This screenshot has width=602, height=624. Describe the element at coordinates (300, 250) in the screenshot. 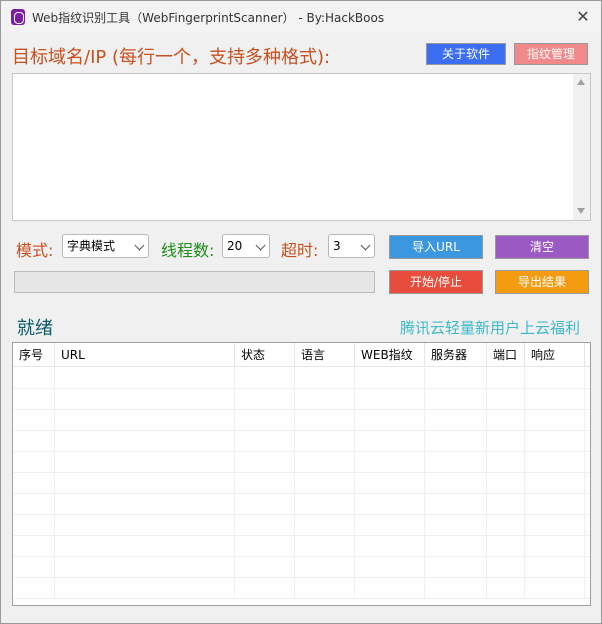

I see `timeout-label: 超时:` at that location.